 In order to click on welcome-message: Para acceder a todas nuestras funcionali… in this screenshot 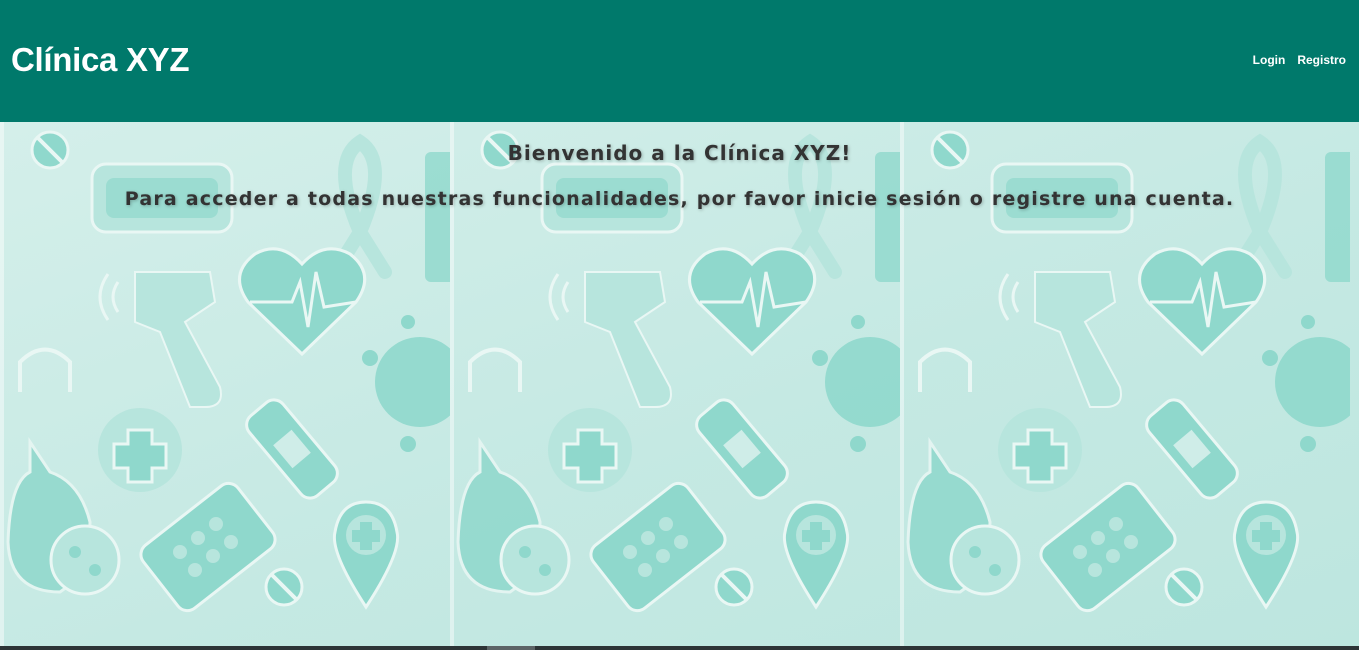, I will do `click(679, 199)`.